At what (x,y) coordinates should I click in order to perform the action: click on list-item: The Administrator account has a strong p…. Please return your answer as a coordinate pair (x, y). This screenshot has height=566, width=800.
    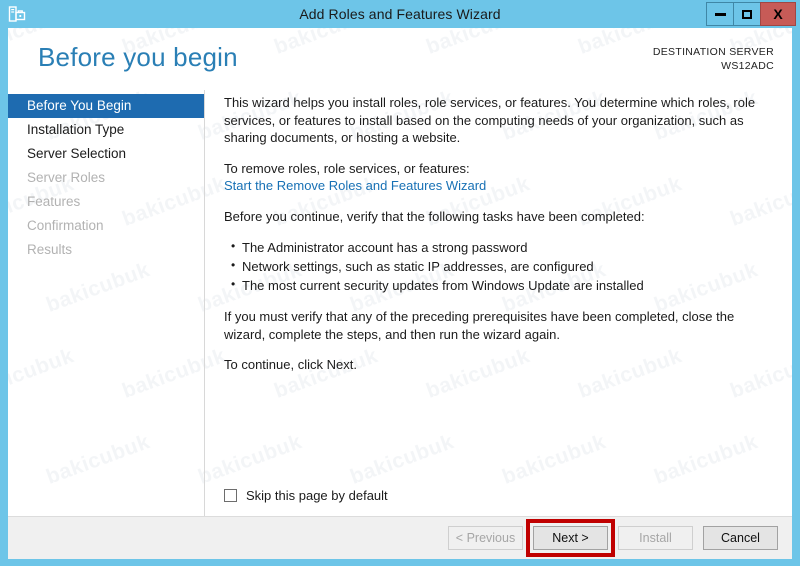
    Looking at the image, I should click on (498, 247).